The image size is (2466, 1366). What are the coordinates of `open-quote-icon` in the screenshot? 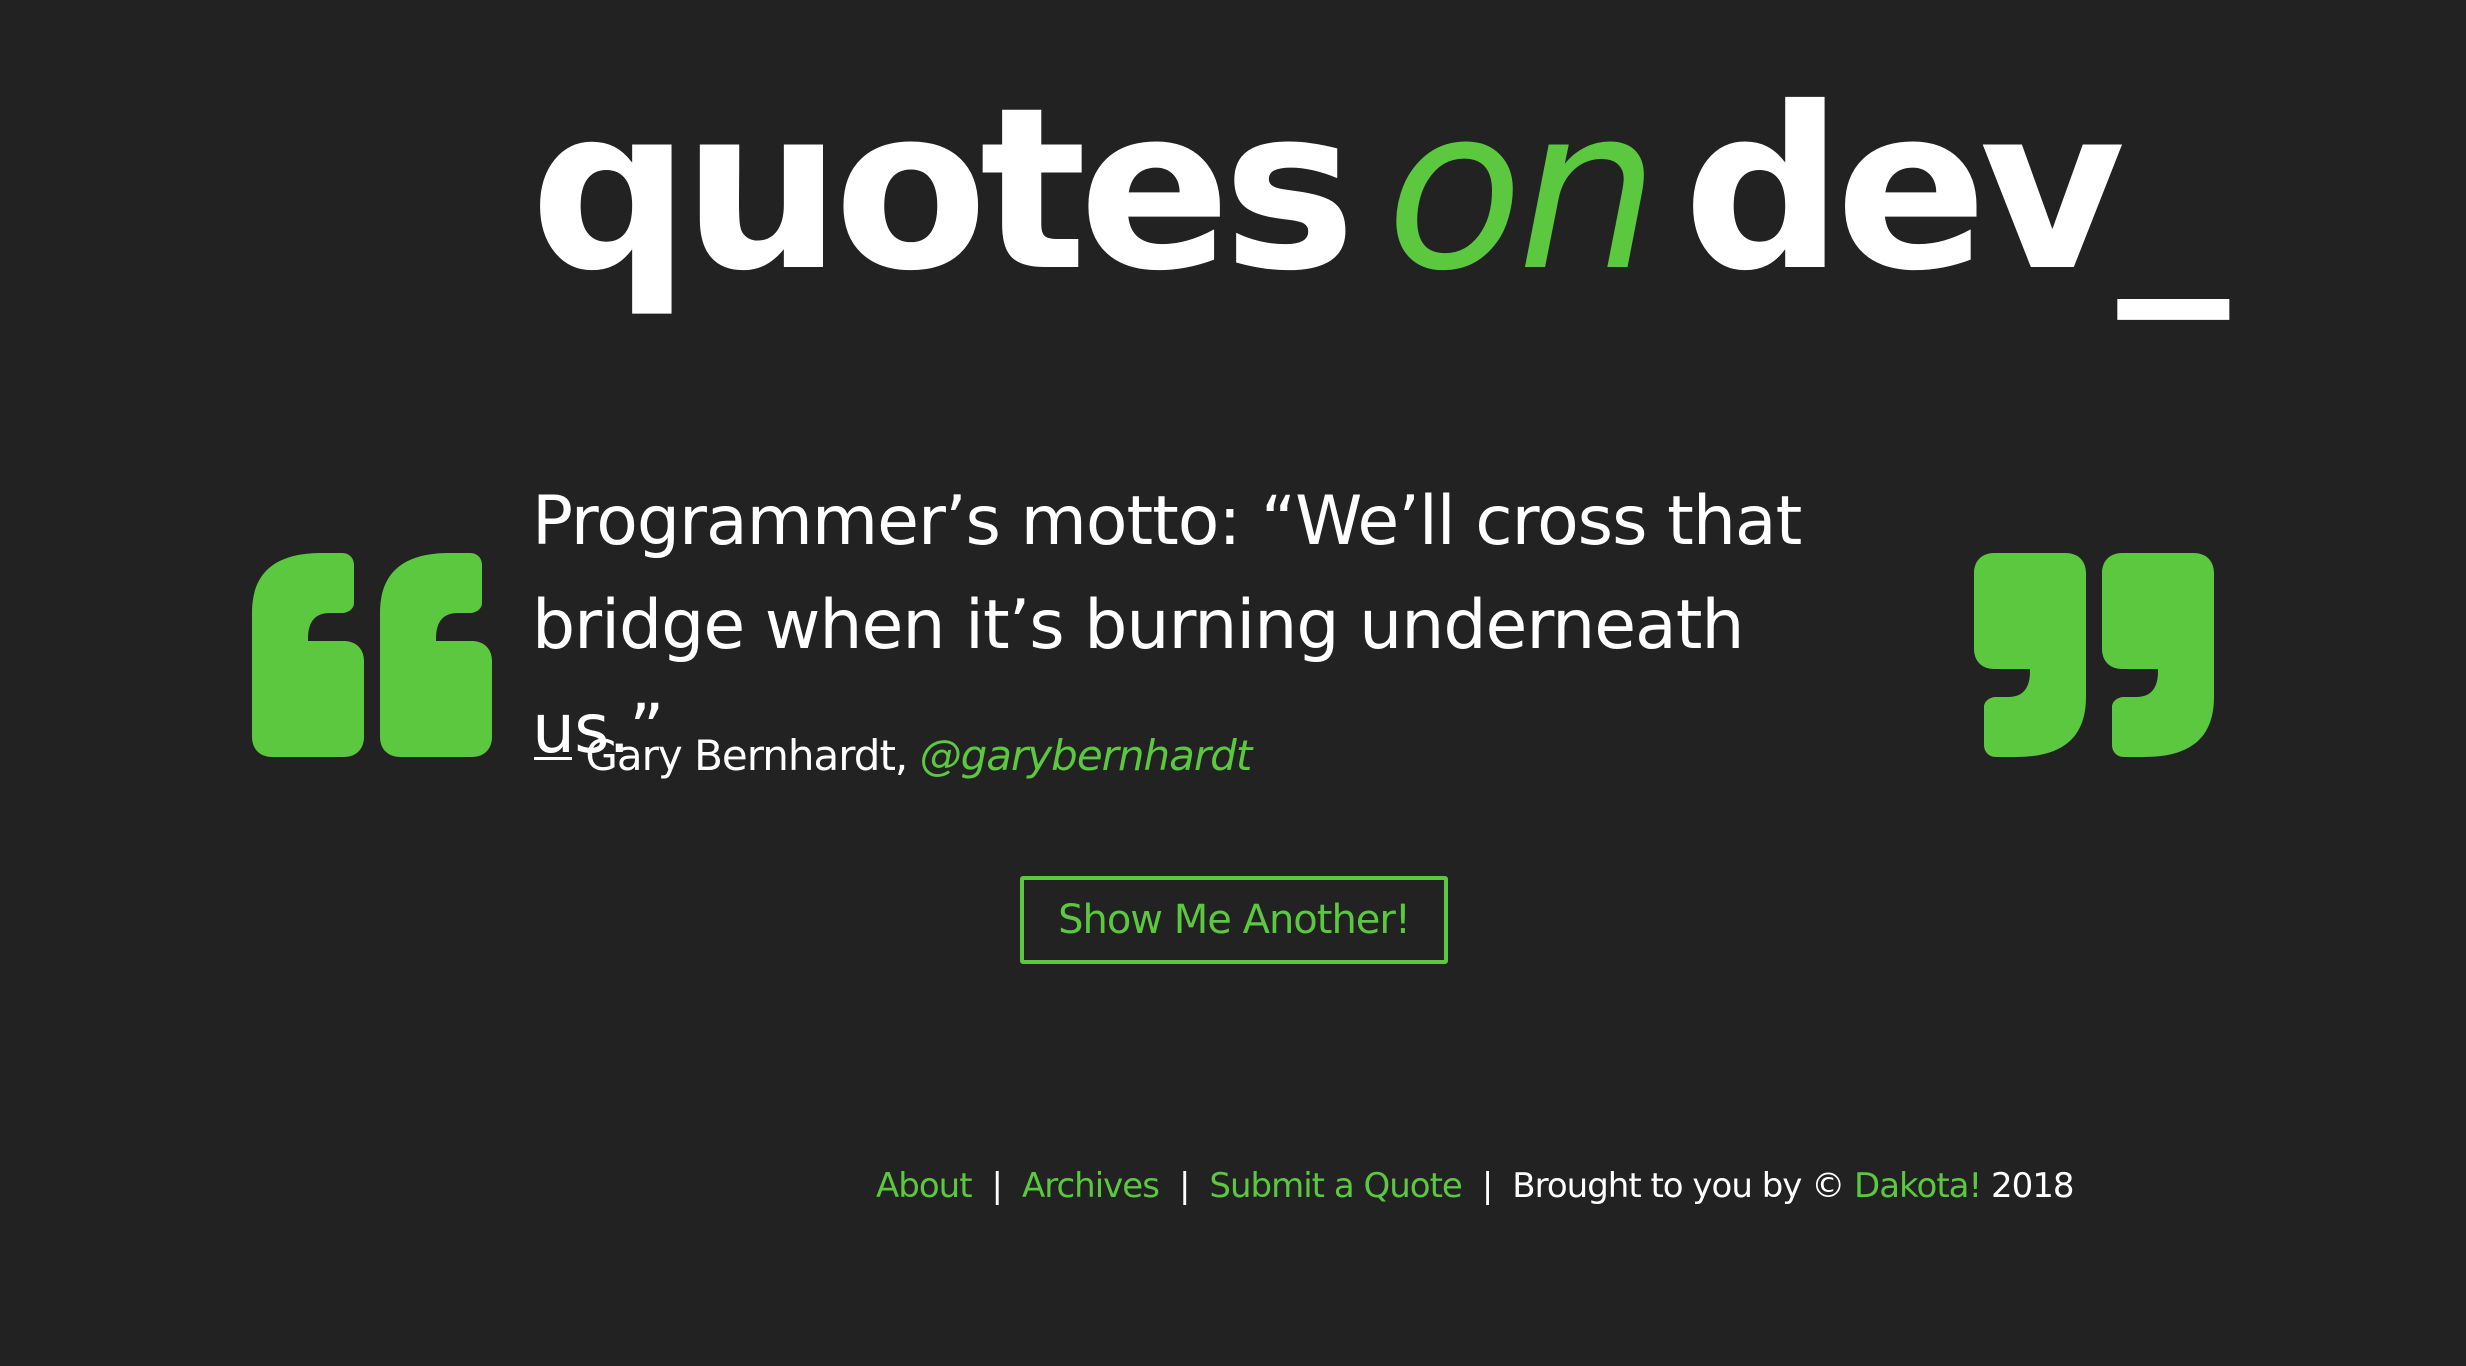 It's located at (372, 655).